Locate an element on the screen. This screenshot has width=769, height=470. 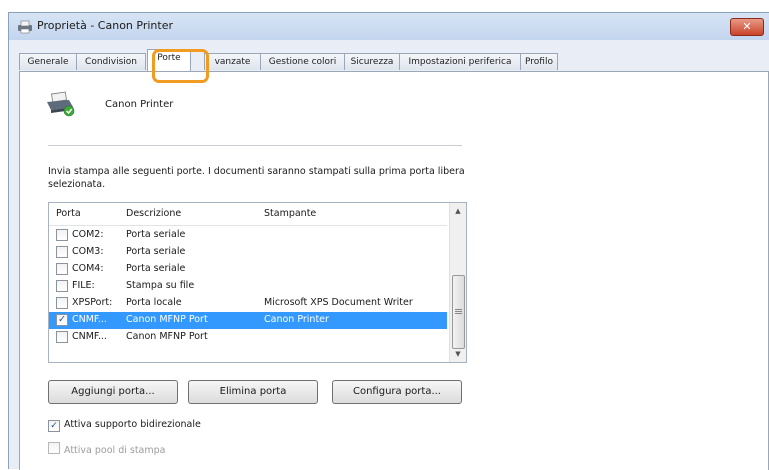
tab-impostazioni-periferica: Impostazioni periferica is located at coordinates (460, 61).